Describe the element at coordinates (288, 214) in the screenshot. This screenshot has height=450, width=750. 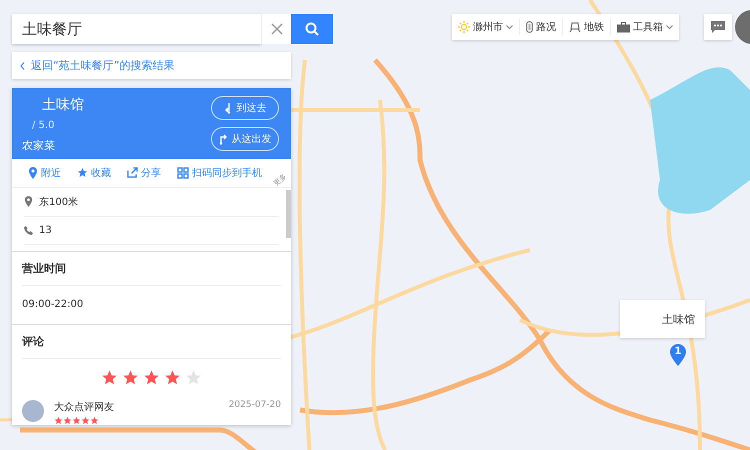
I see `scrollbar` at that location.